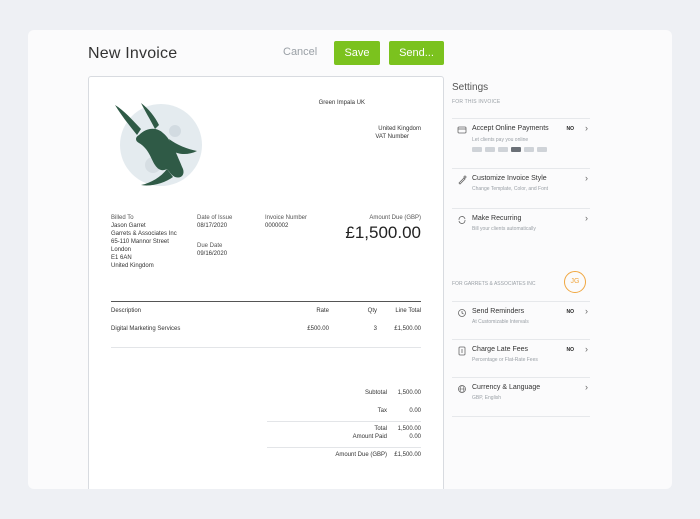 This screenshot has width=700, height=519. What do you see at coordinates (462, 180) in the screenshot?
I see `brush-icon` at bounding box center [462, 180].